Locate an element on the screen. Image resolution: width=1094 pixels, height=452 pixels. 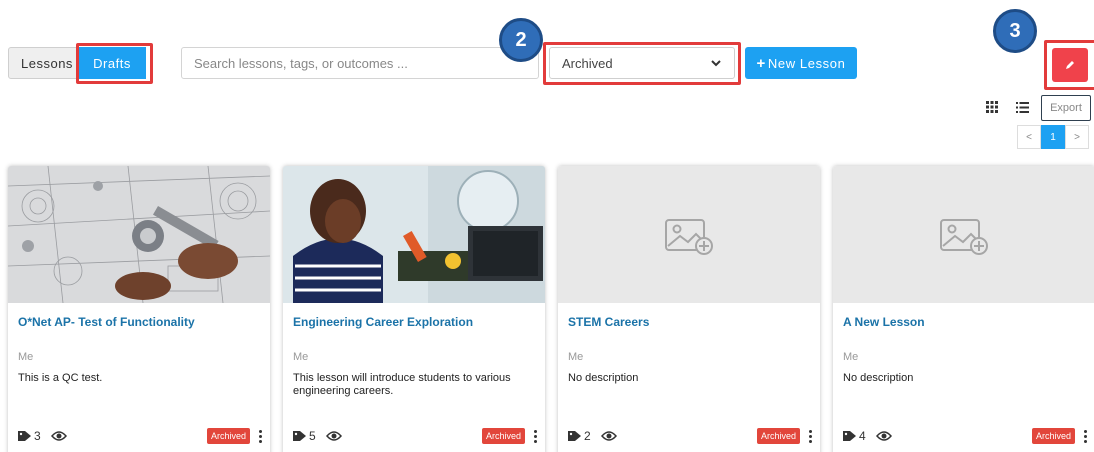
tag-count: 5 is located at coordinates (312, 436).